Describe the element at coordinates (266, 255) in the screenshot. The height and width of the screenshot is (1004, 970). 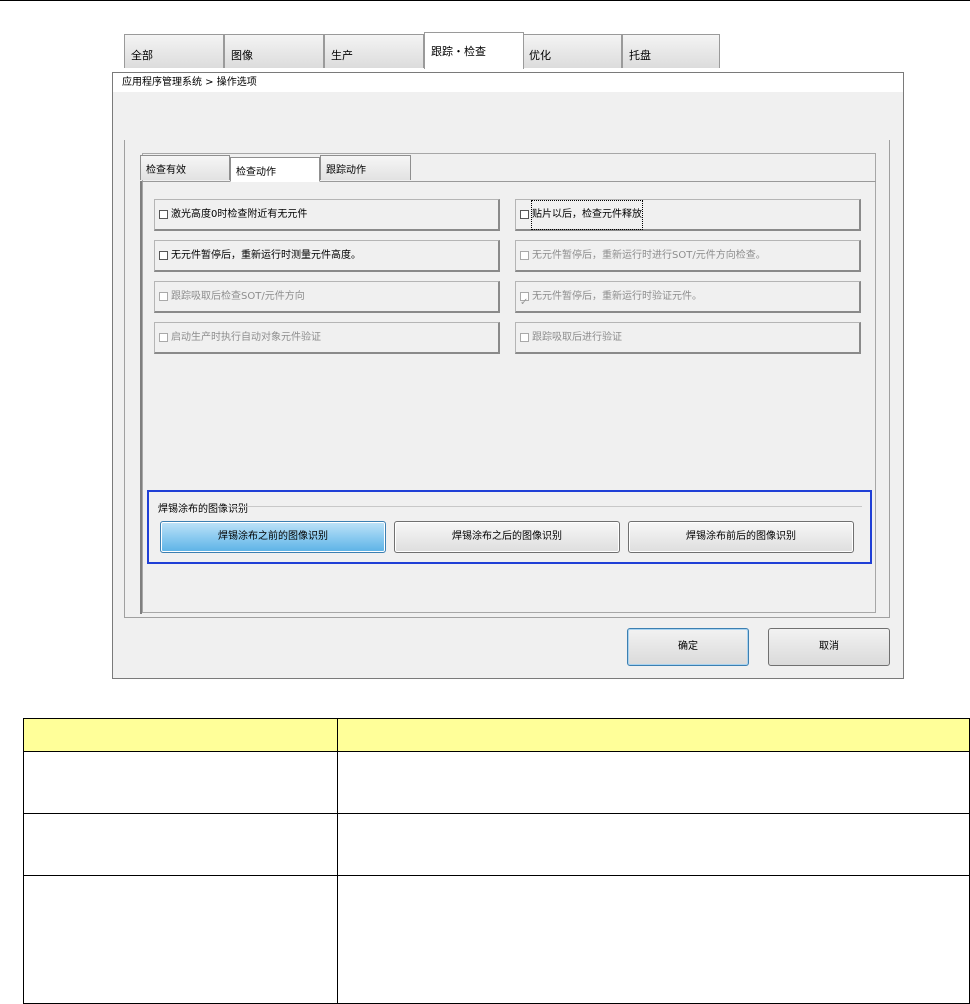
I see `option-label: 无元件暂停后，重新运行时测量元件高度。` at that location.